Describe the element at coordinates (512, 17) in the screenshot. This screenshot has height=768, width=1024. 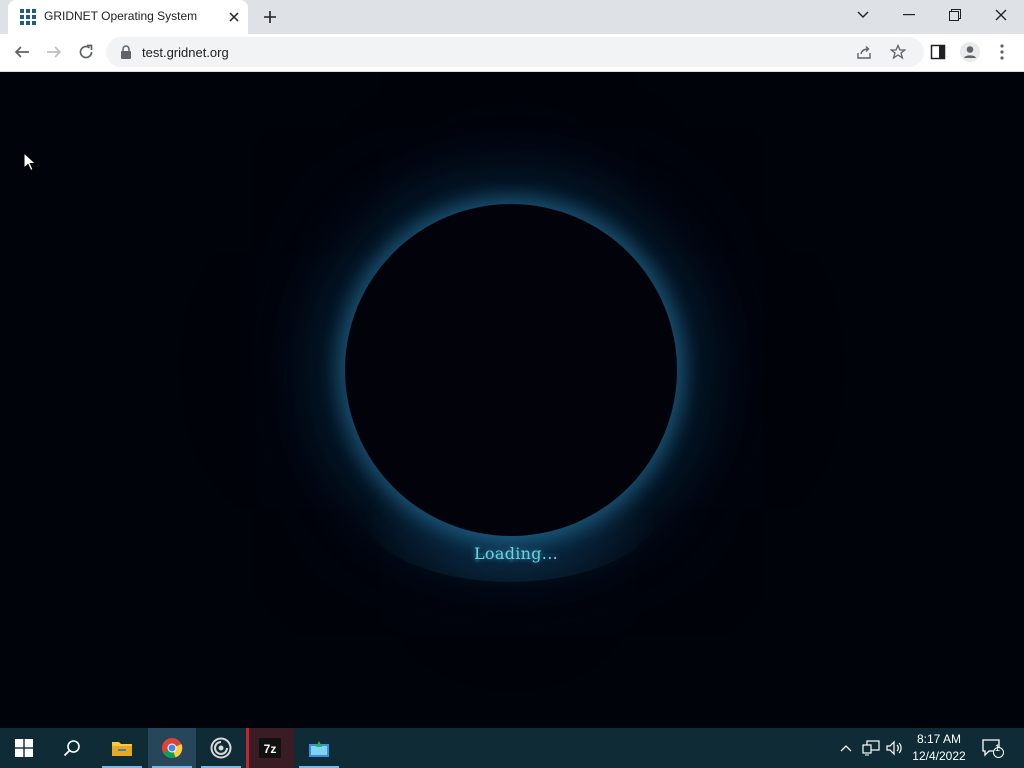
I see `browser-tab-strip: GRIDNET Operating System` at that location.